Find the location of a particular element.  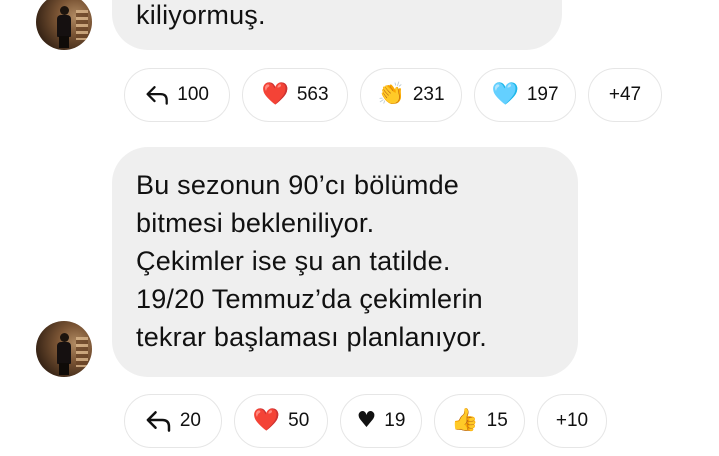

reaction-red-heart: ❤️ 50 is located at coordinates (281, 421).